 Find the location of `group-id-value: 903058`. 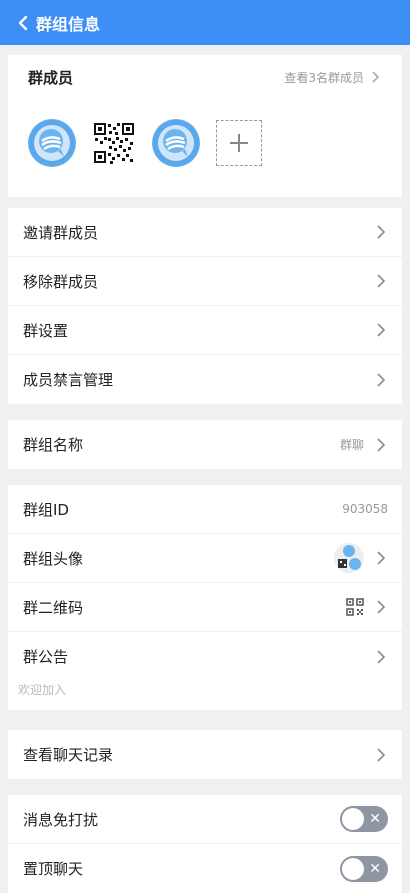

group-id-value: 903058 is located at coordinates (365, 509).